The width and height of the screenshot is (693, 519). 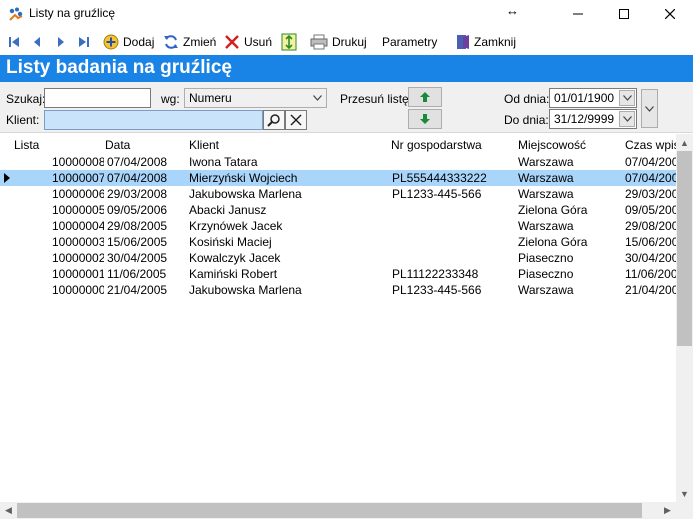 What do you see at coordinates (189, 42) in the screenshot?
I see `edit-button: Zmień` at bounding box center [189, 42].